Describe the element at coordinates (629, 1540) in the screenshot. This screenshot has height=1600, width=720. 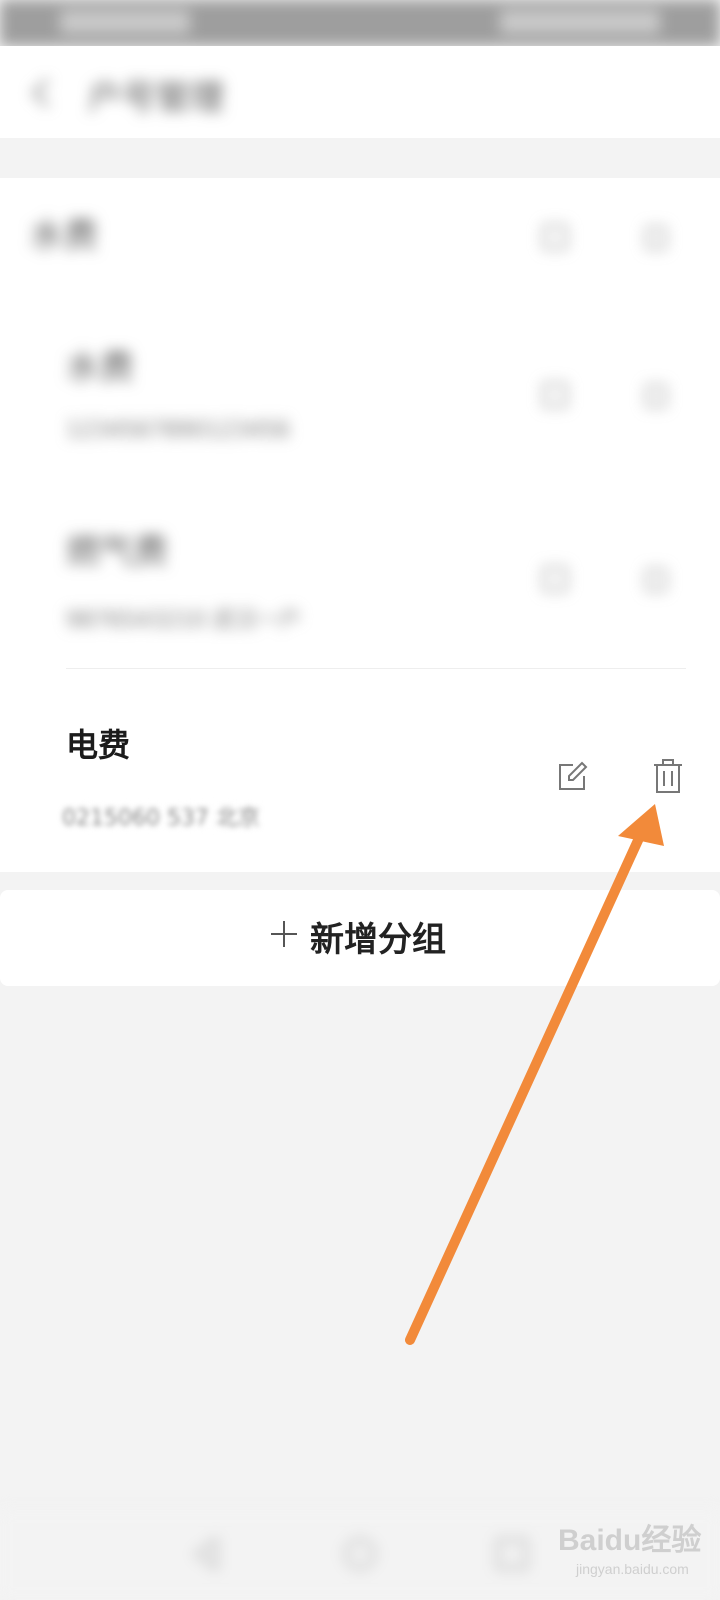
I see `watermark-brand: Baidu经验` at that location.